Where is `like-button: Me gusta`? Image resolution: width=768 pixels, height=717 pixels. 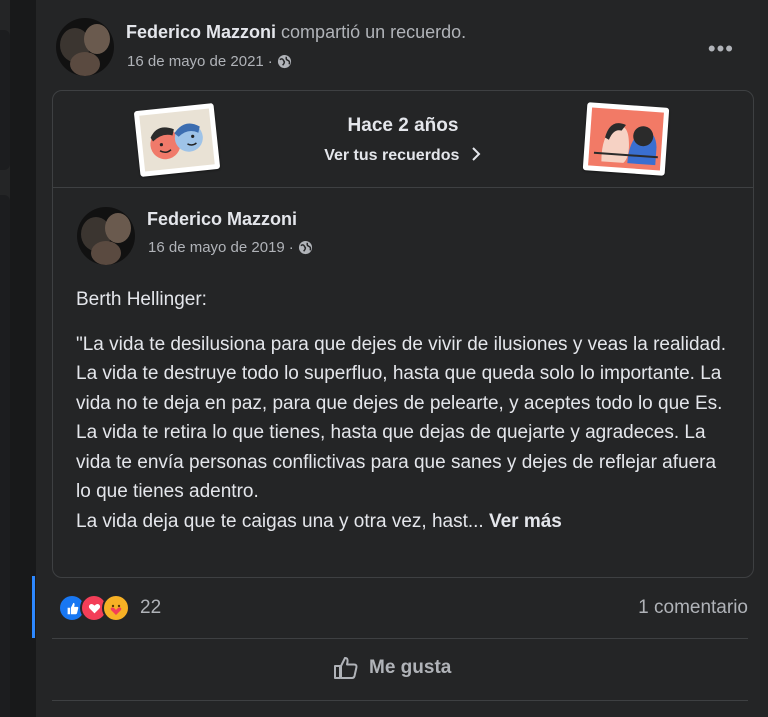 like-button: Me gusta is located at coordinates (392, 668).